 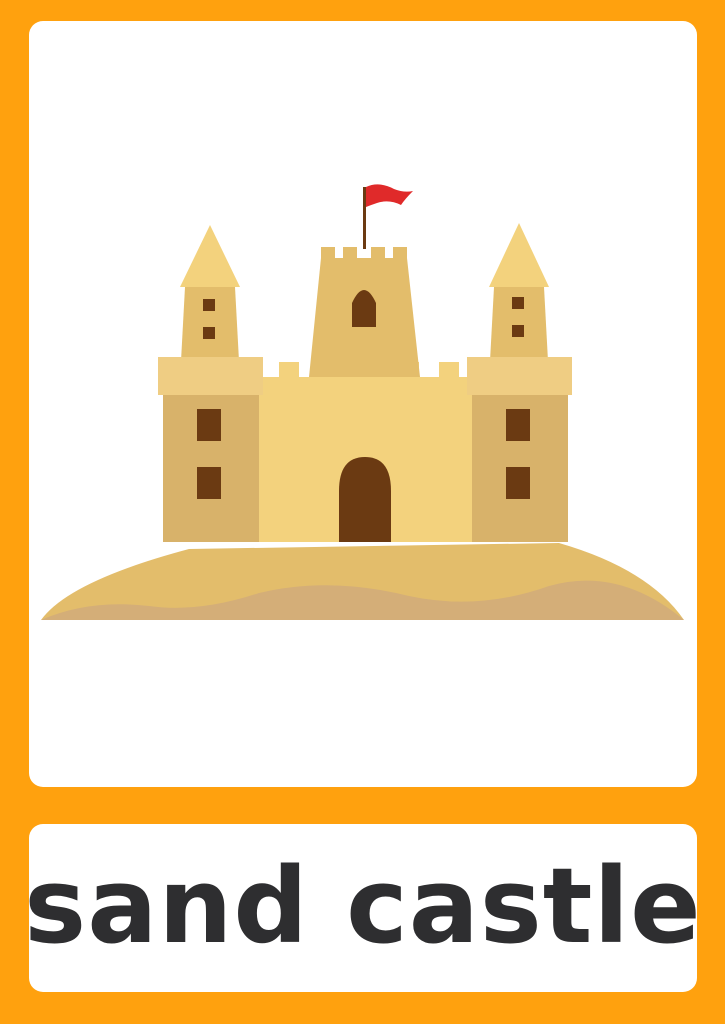 What do you see at coordinates (519, 382) in the screenshot?
I see `castle-right-tower` at bounding box center [519, 382].